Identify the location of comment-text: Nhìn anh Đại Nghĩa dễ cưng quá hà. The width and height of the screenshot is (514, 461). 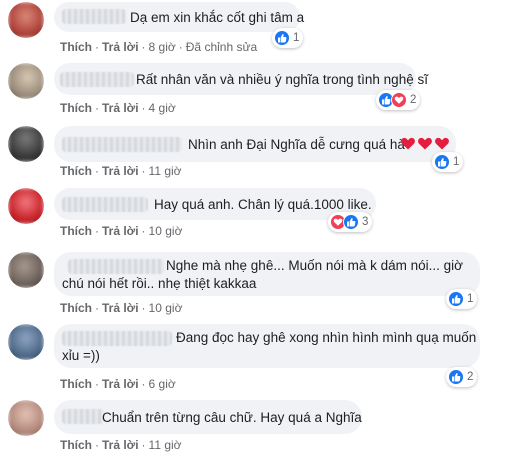
(296, 144).